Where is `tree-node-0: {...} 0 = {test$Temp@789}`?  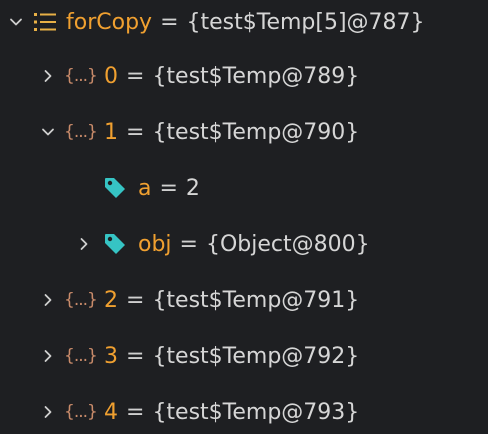
tree-node-0: {...} 0 = {test$Temp@789} is located at coordinates (244, 76).